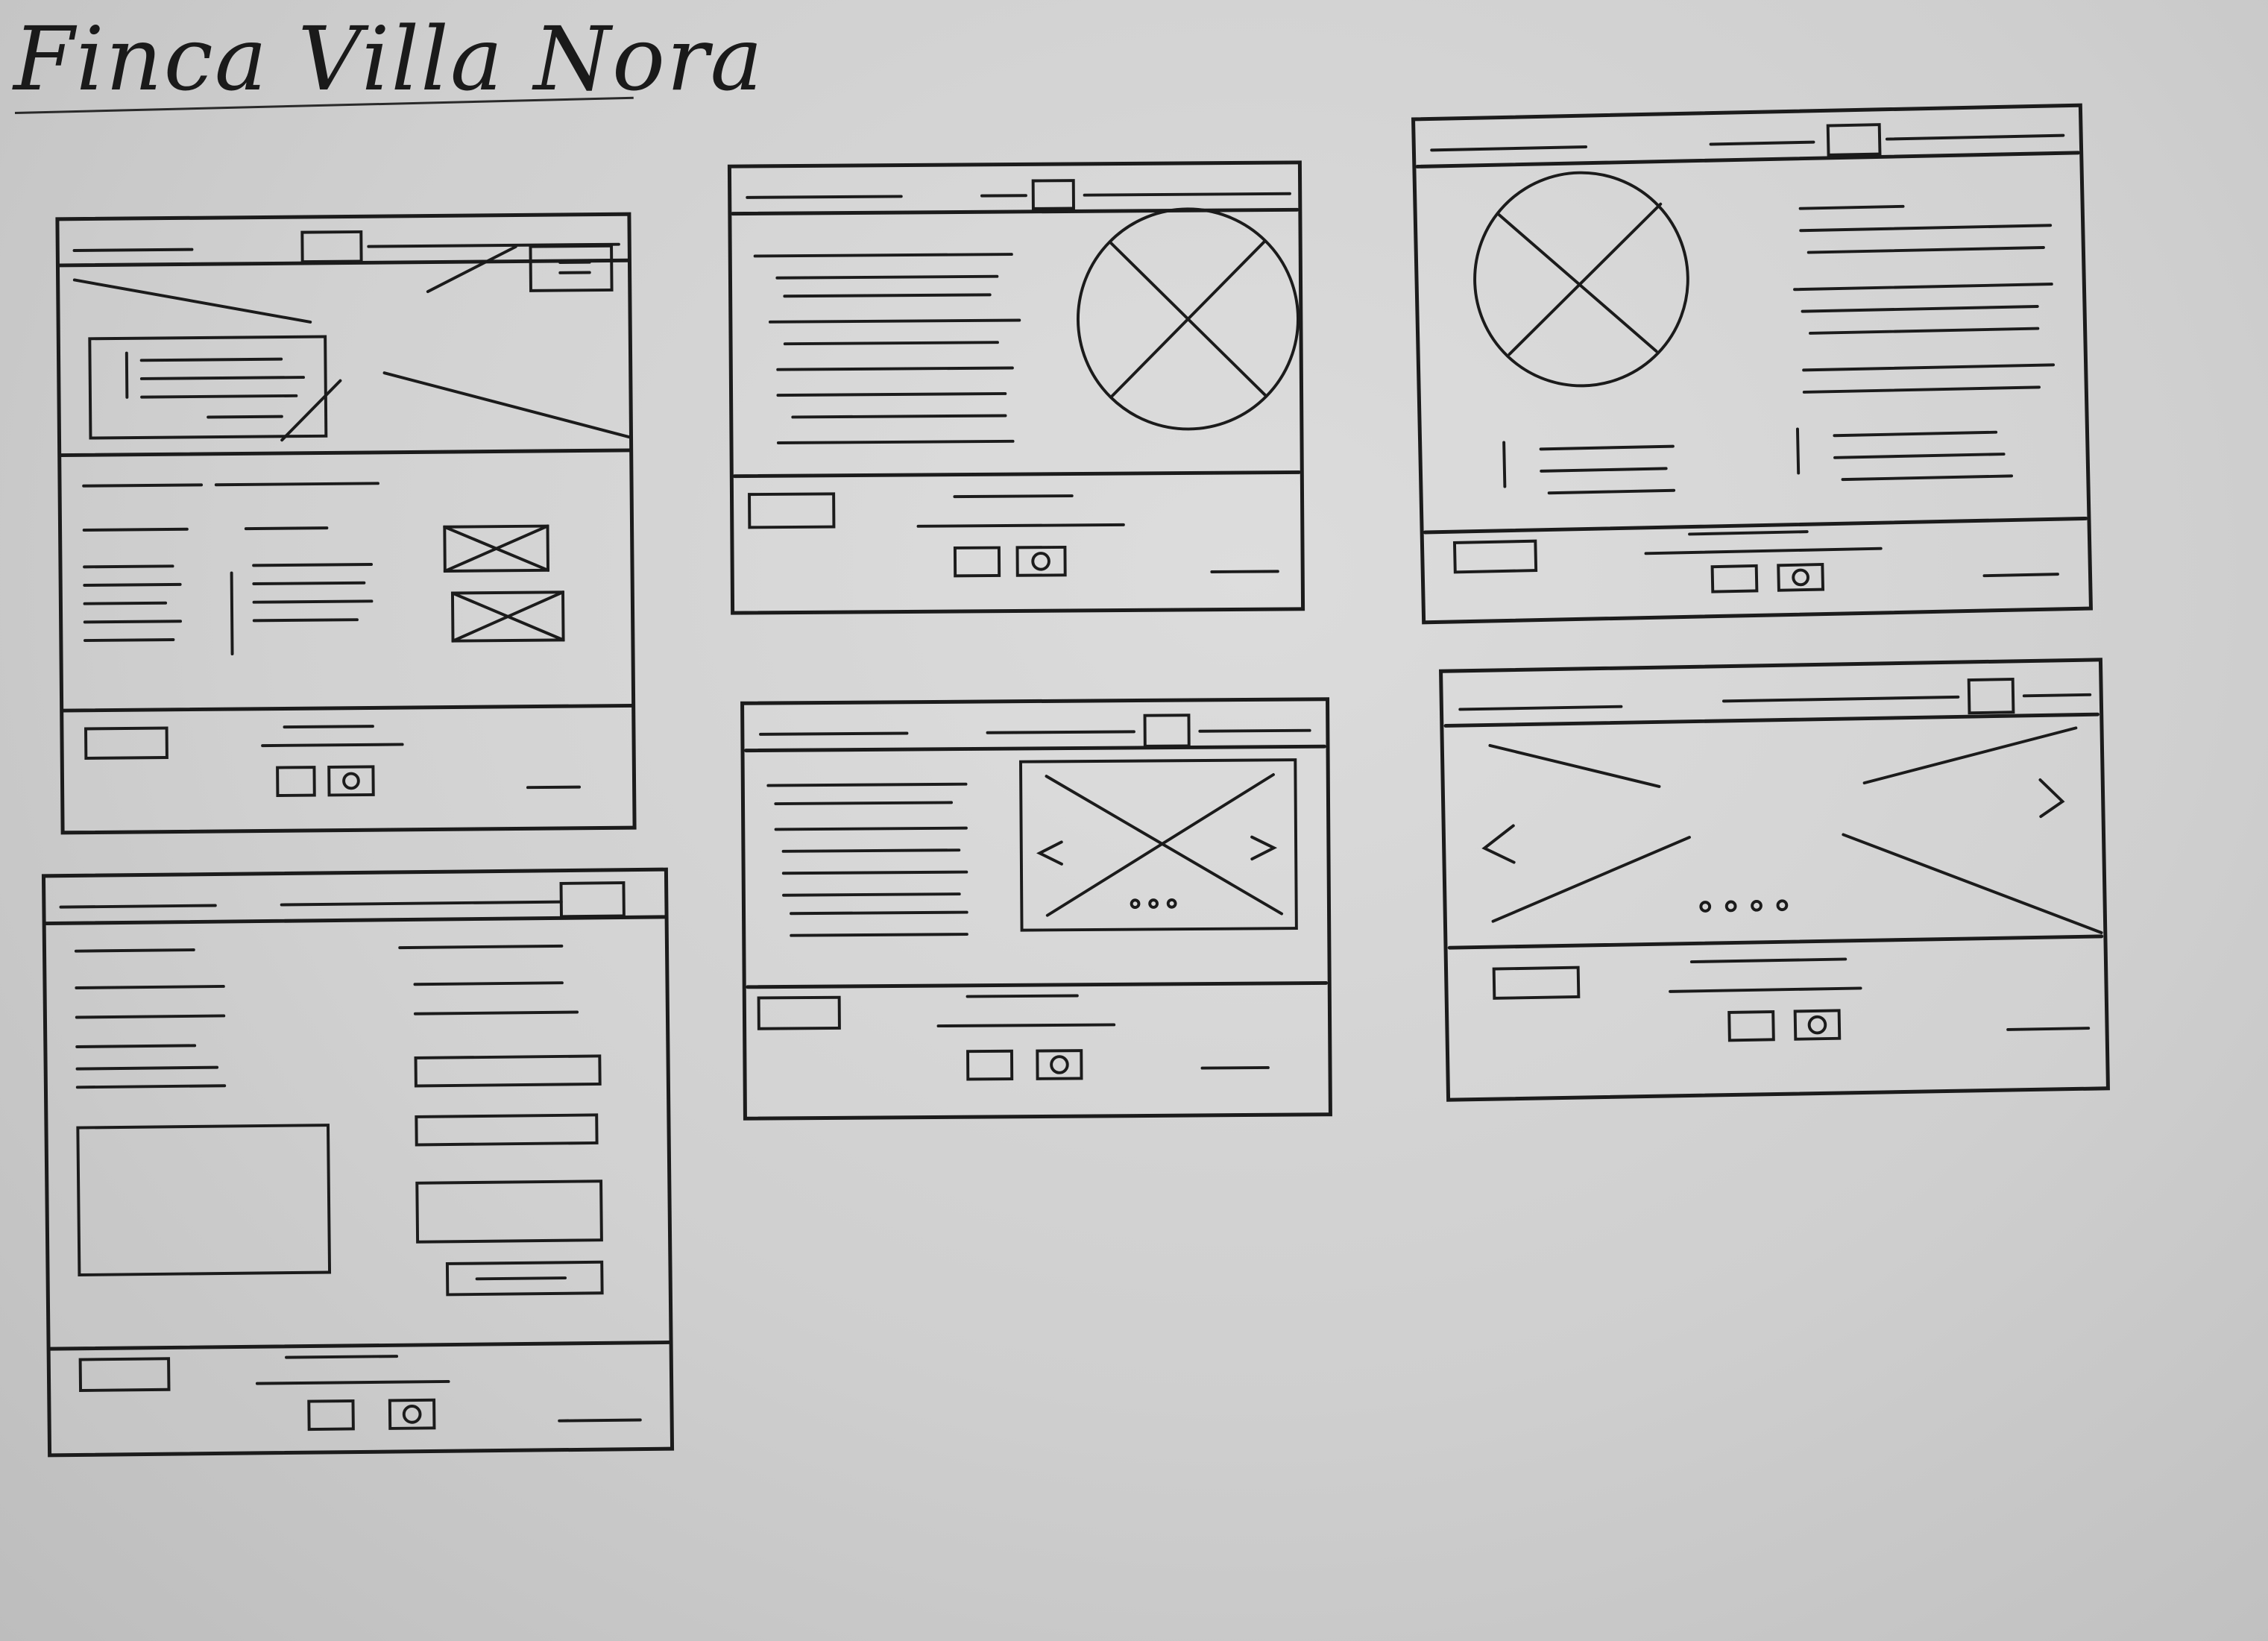 The image size is (2268, 1641). Describe the element at coordinates (345, 514) in the screenshot. I see `wireframe-home-drawing` at that location.